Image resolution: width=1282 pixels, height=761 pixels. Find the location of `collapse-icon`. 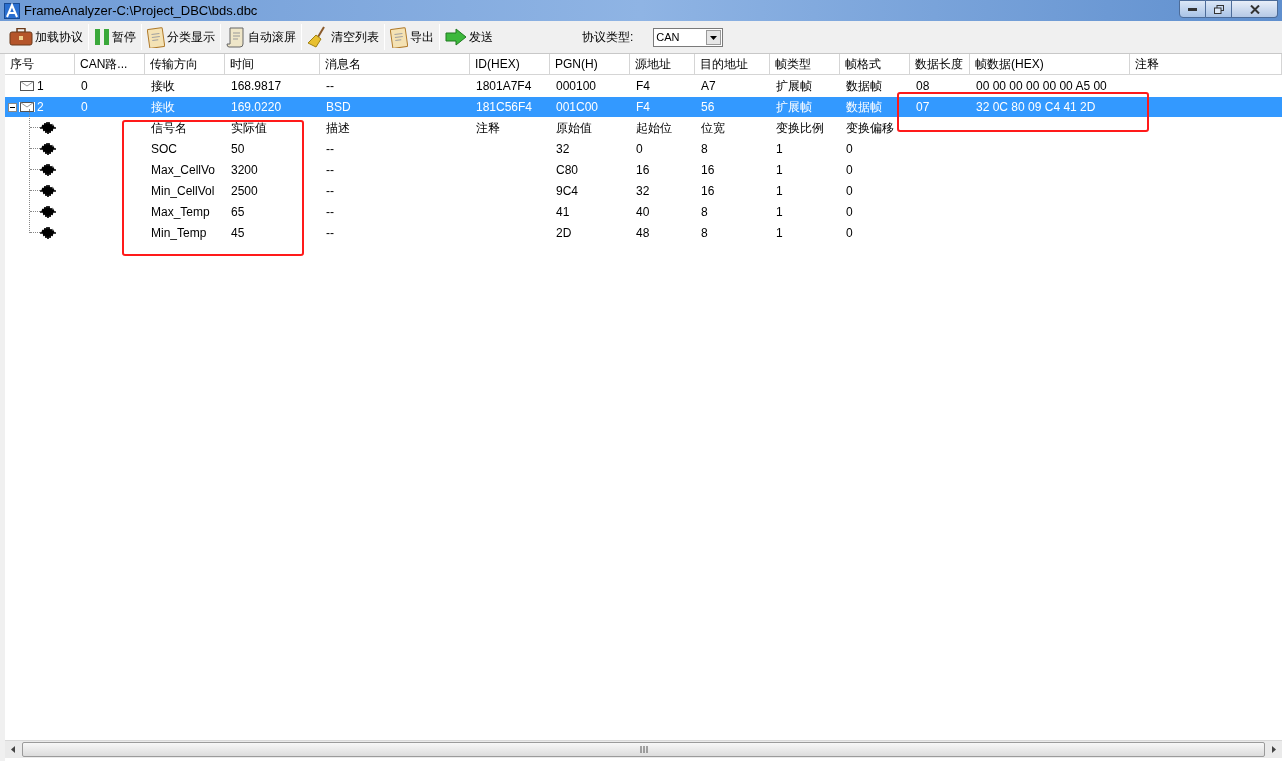

collapse-icon is located at coordinates (12, 107).